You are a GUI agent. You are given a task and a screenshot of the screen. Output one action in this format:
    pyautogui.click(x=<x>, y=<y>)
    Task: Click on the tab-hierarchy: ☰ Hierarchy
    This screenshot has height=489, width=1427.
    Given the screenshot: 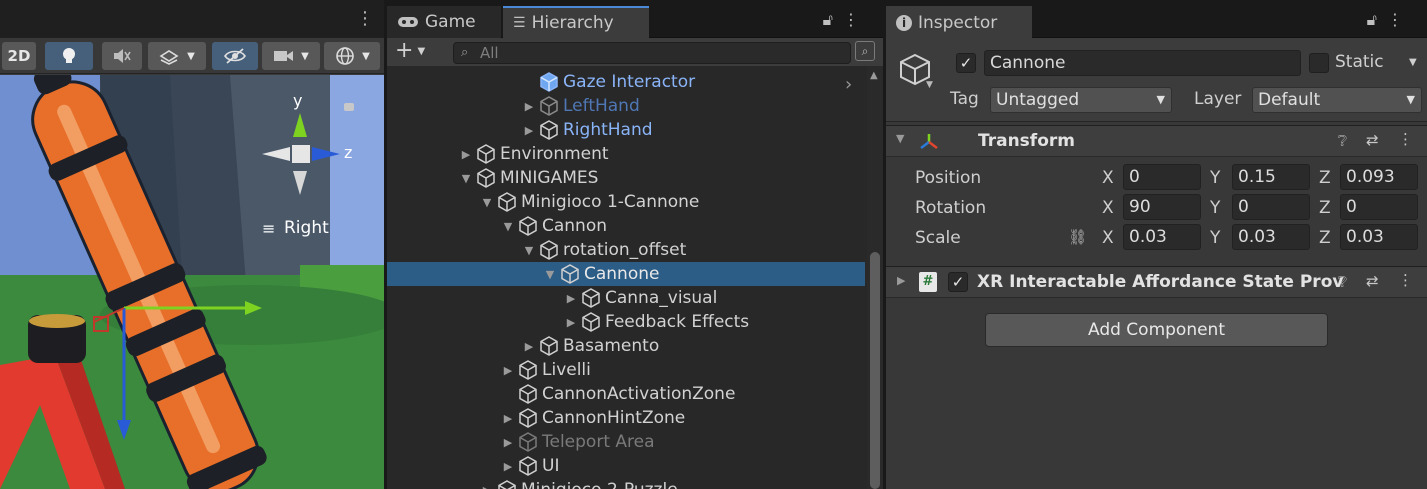 What is the action you would take?
    pyautogui.click(x=576, y=22)
    